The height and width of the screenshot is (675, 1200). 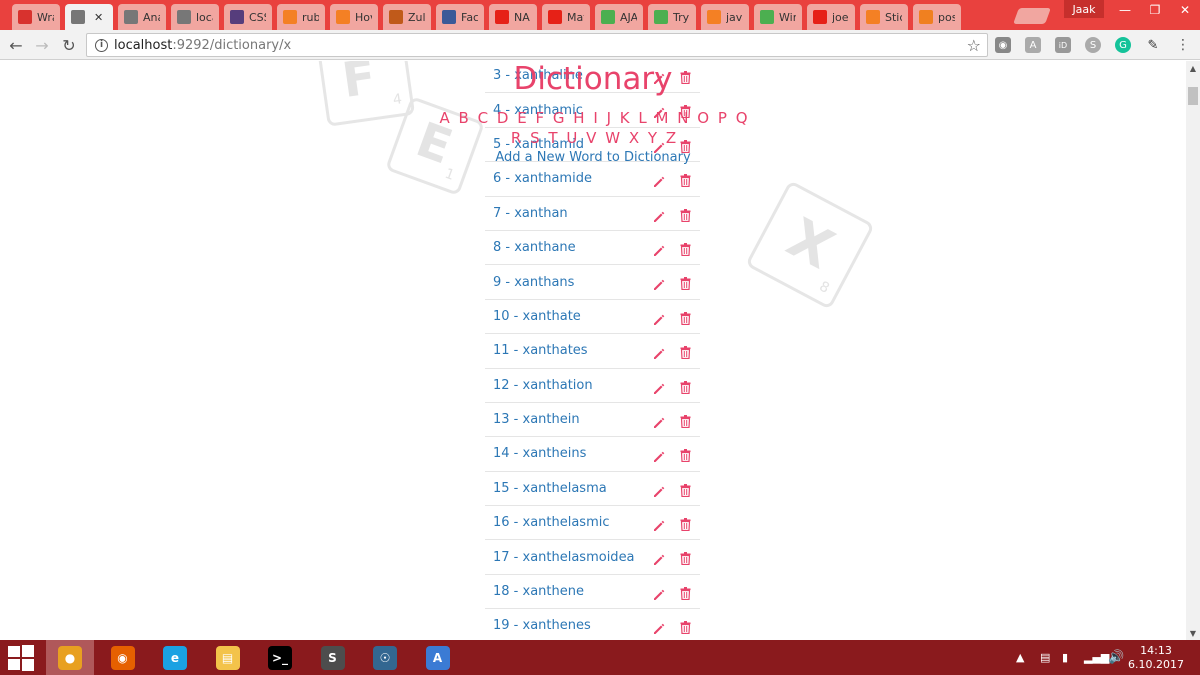 What do you see at coordinates (530, 213) in the screenshot?
I see `word-link: 7 - xanthan` at bounding box center [530, 213].